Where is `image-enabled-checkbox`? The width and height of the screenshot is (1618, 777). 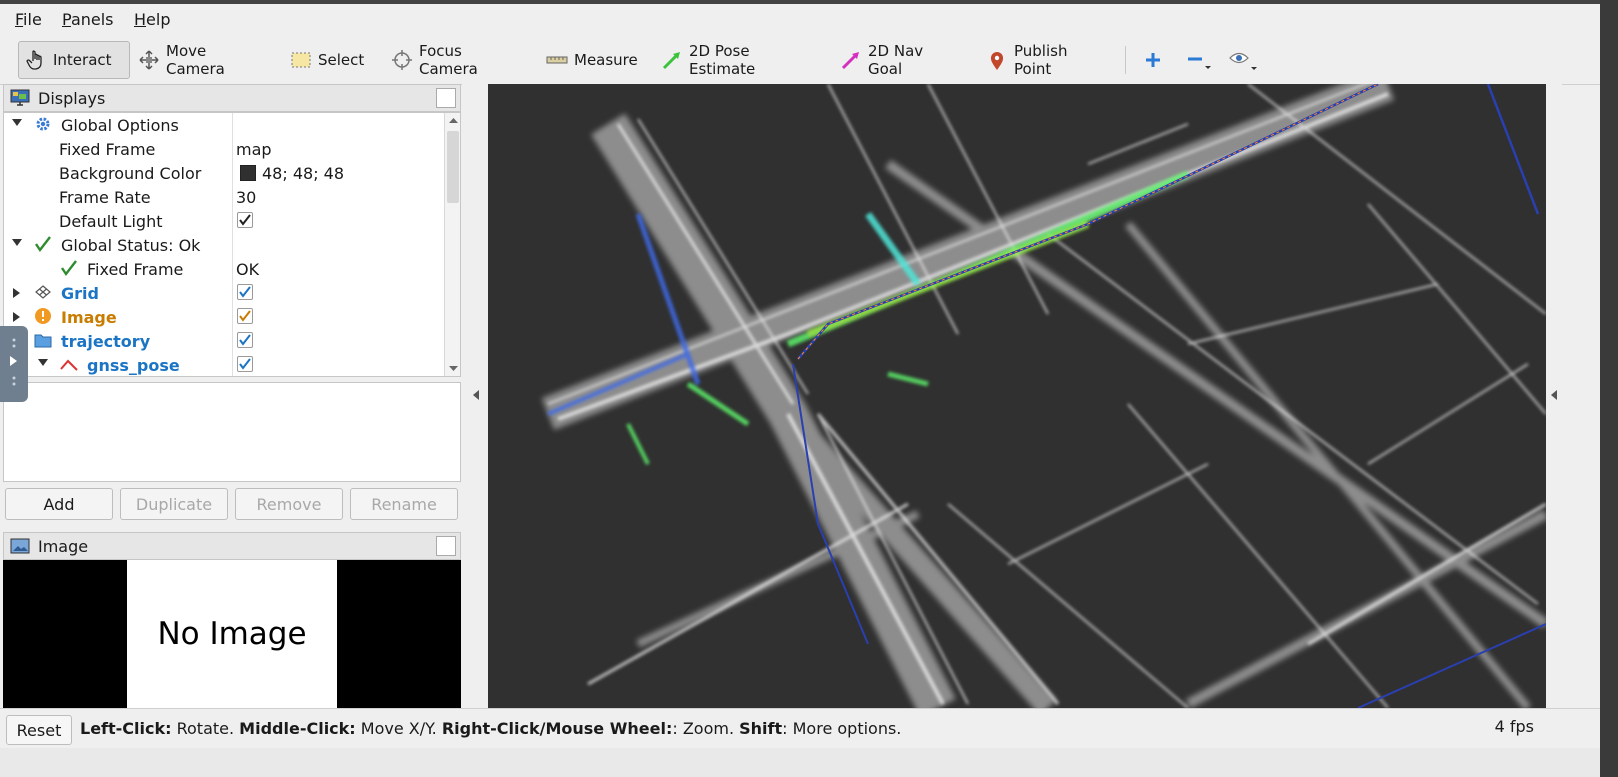
image-enabled-checkbox is located at coordinates (245, 316).